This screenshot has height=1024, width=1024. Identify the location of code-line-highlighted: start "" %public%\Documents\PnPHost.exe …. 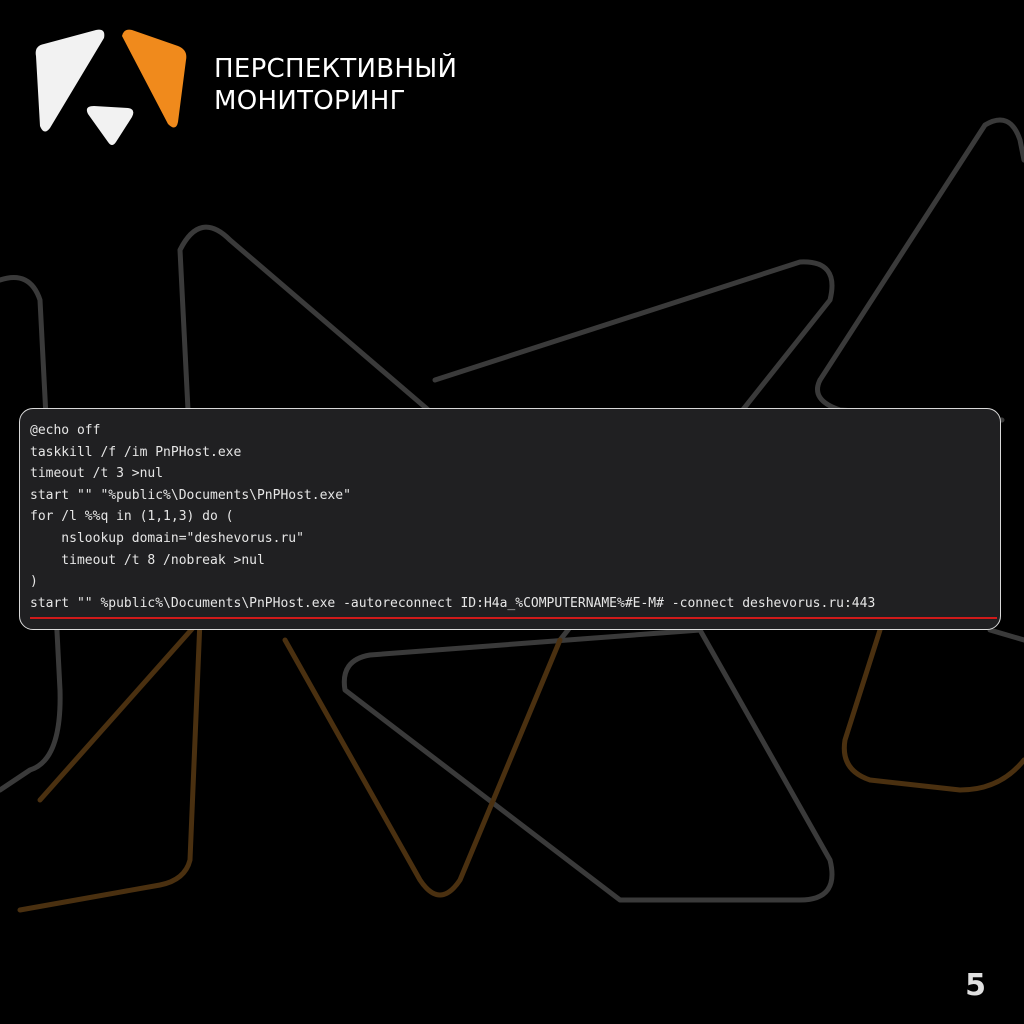
(453, 603).